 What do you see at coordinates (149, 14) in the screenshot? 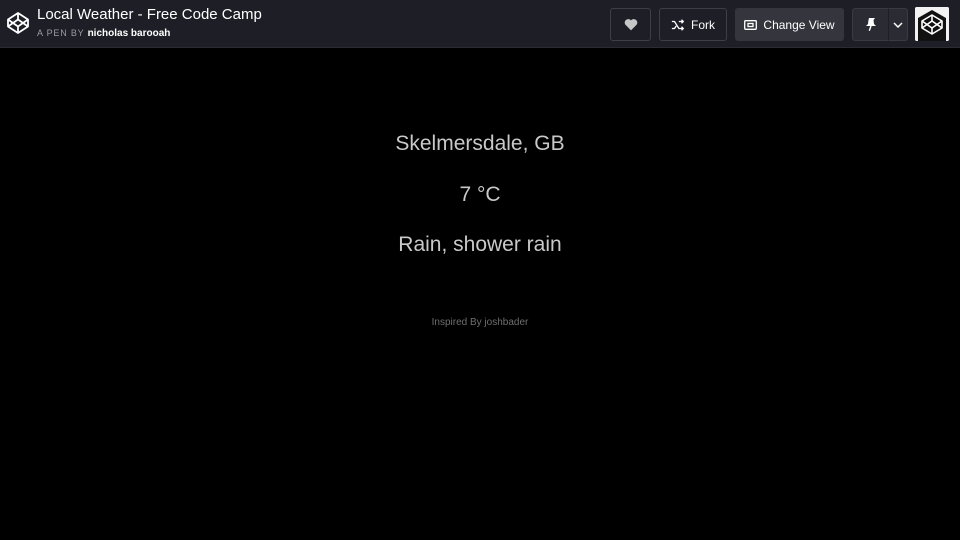
I see `pen-title: Local Weather - Free Code Camp` at bounding box center [149, 14].